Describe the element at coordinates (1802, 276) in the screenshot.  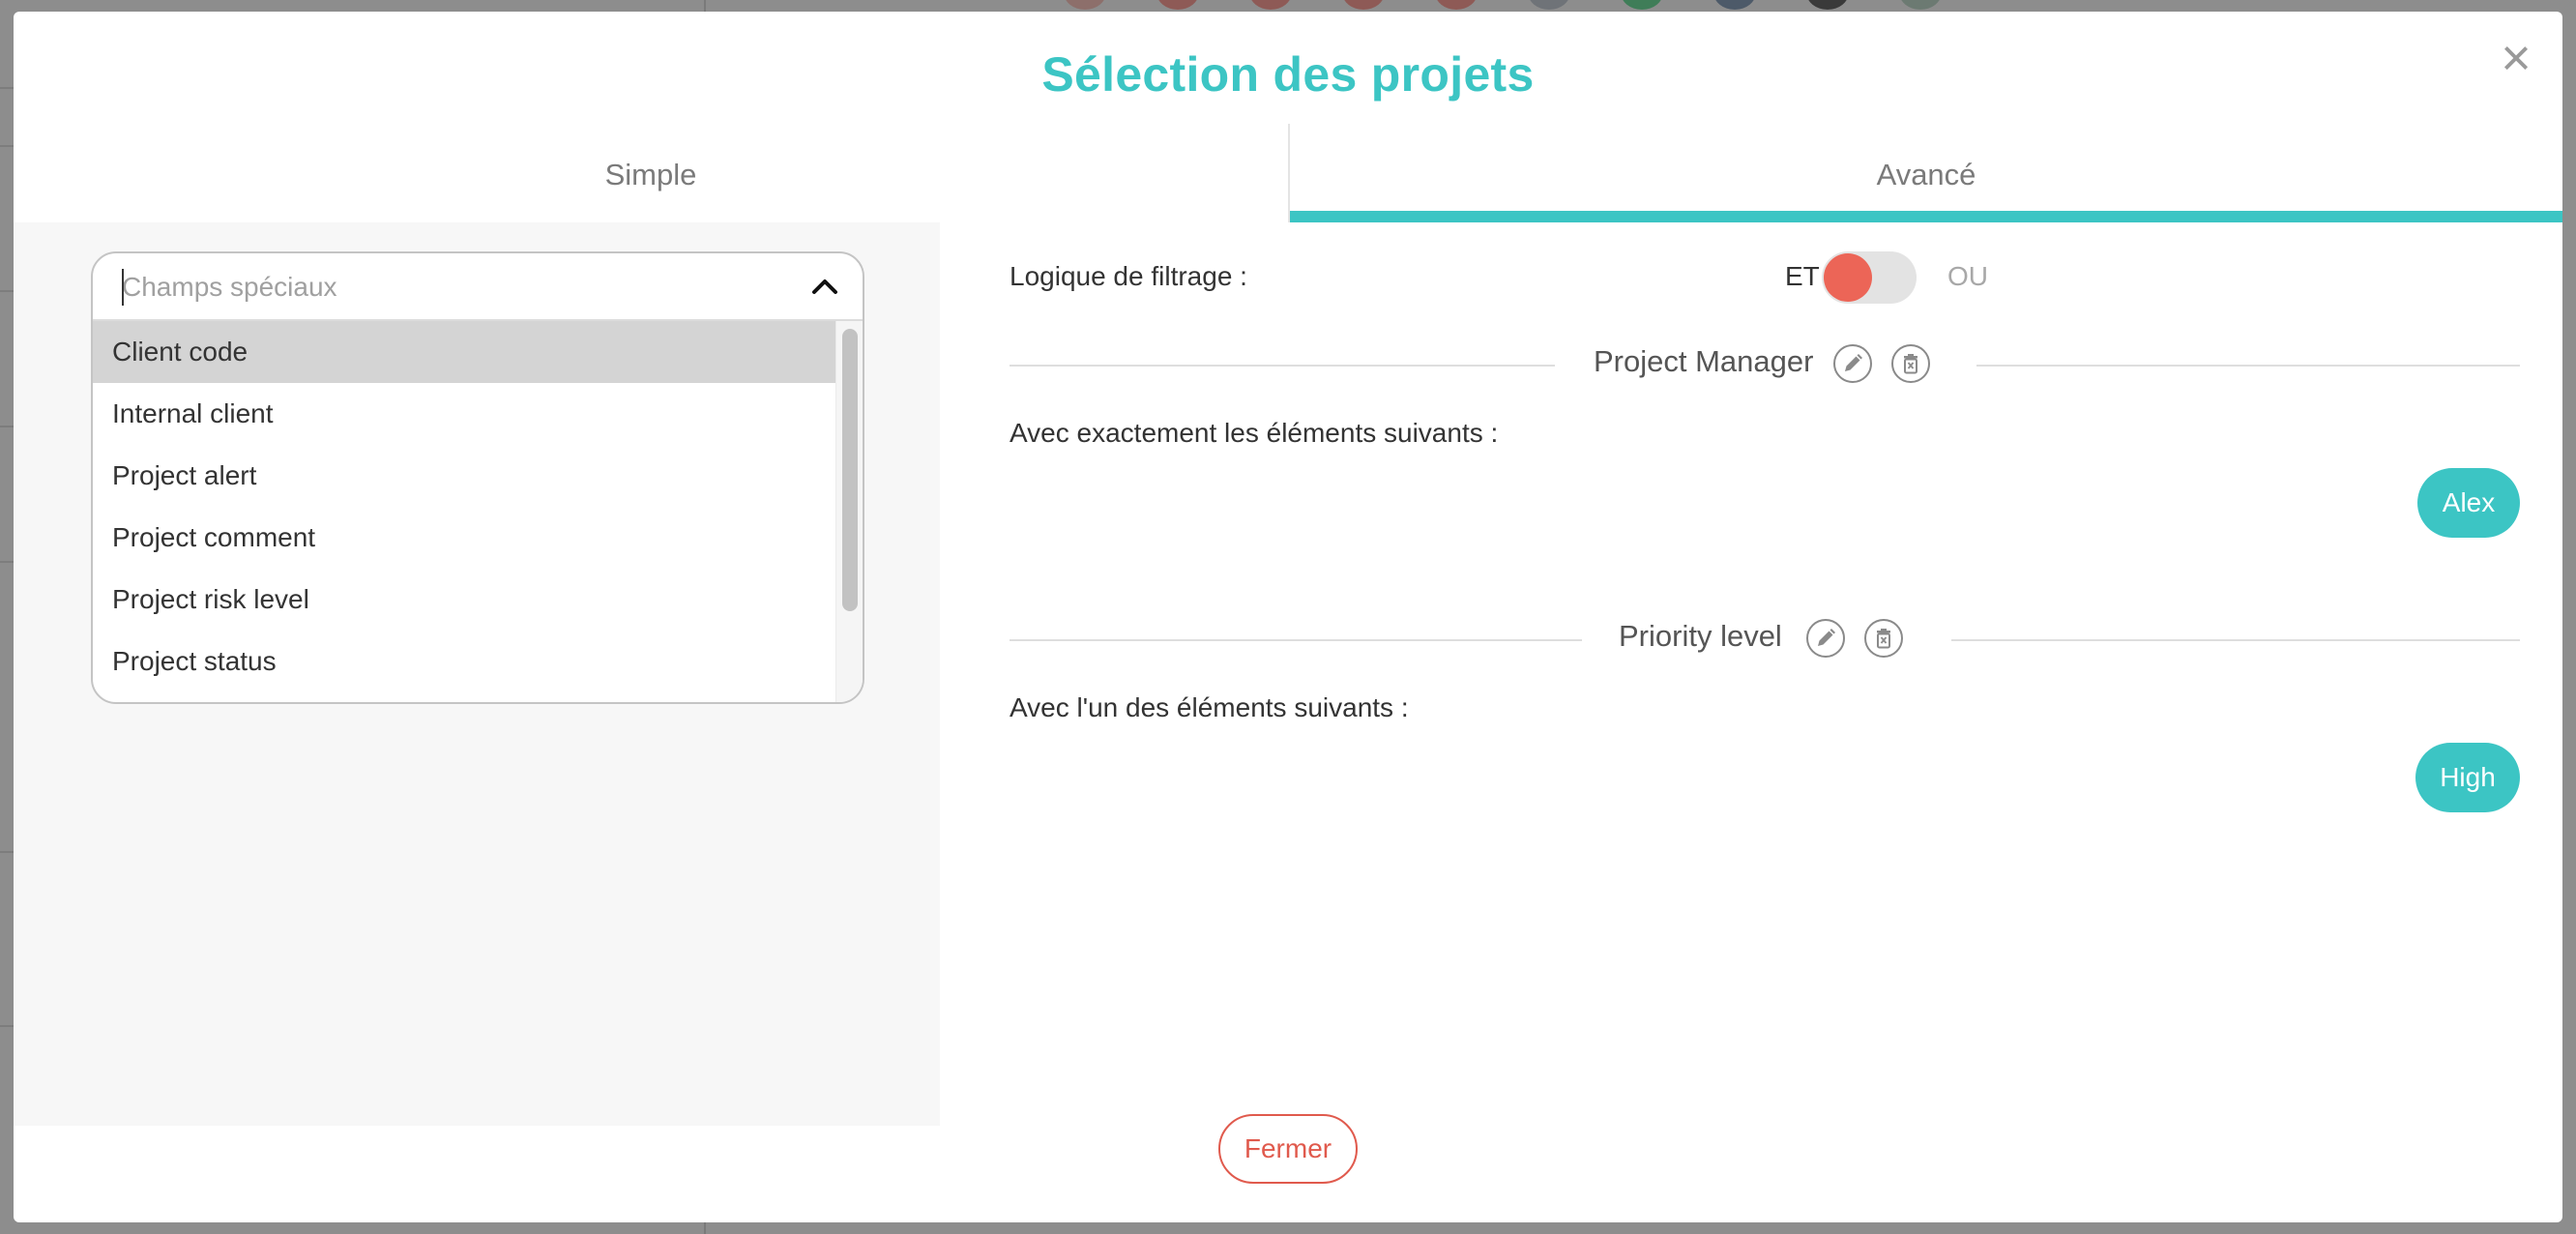
I see `logic-and-label: ET` at that location.